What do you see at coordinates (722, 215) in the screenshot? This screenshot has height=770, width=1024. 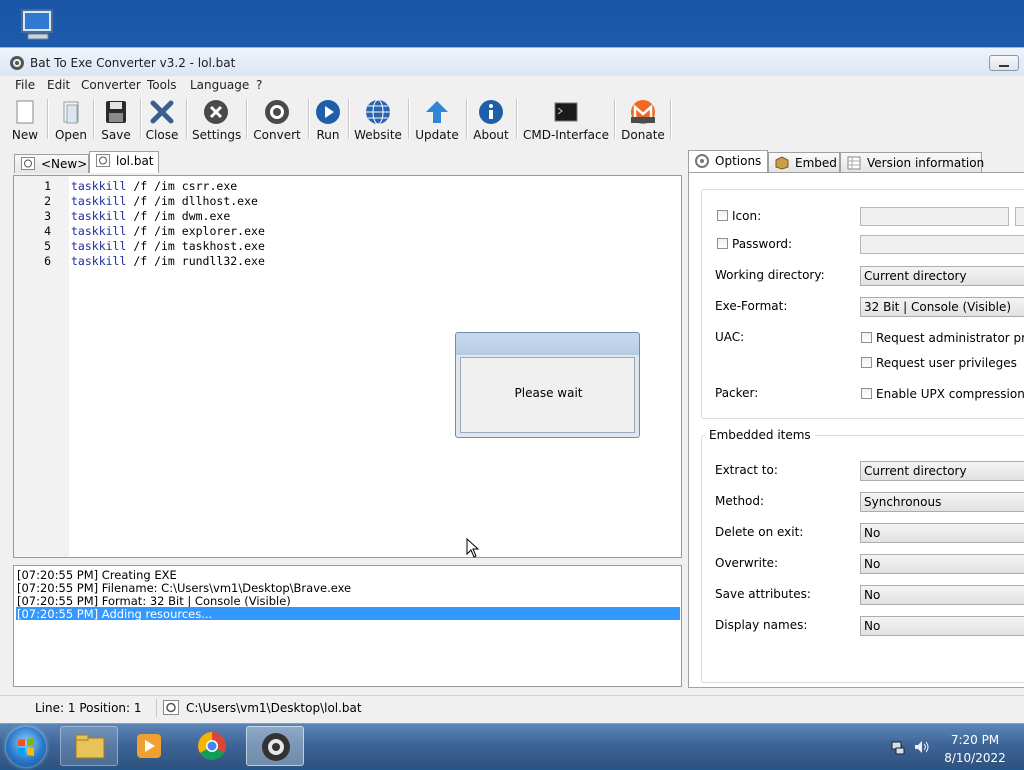 I see `icon-checkbox` at bounding box center [722, 215].